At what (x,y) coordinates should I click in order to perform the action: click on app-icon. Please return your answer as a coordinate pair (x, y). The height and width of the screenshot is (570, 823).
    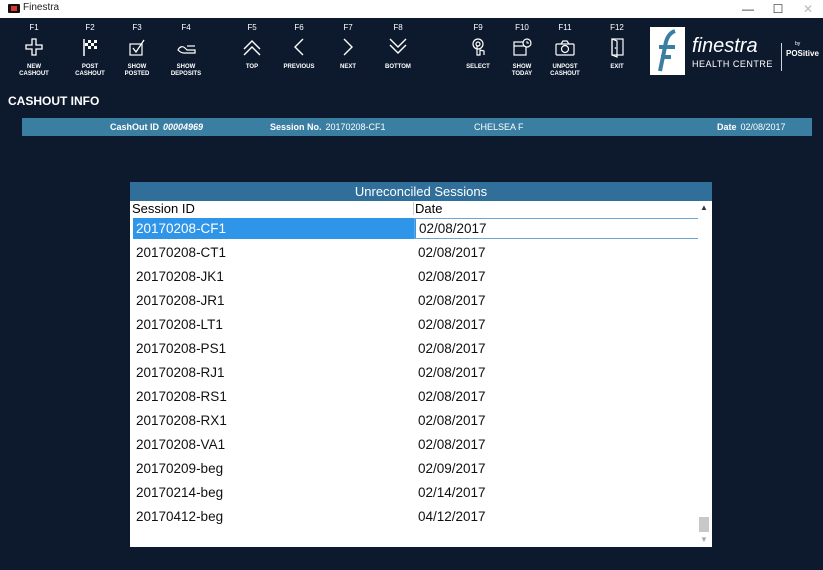
    Looking at the image, I should click on (14, 8).